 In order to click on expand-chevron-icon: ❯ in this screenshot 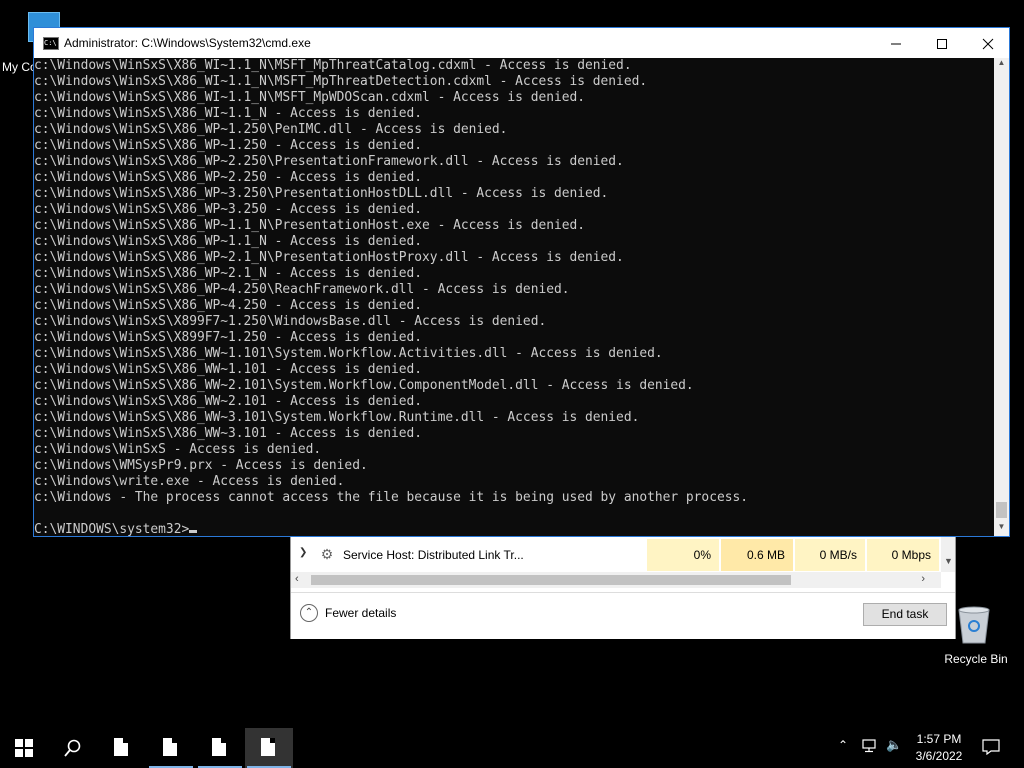, I will do `click(303, 552)`.